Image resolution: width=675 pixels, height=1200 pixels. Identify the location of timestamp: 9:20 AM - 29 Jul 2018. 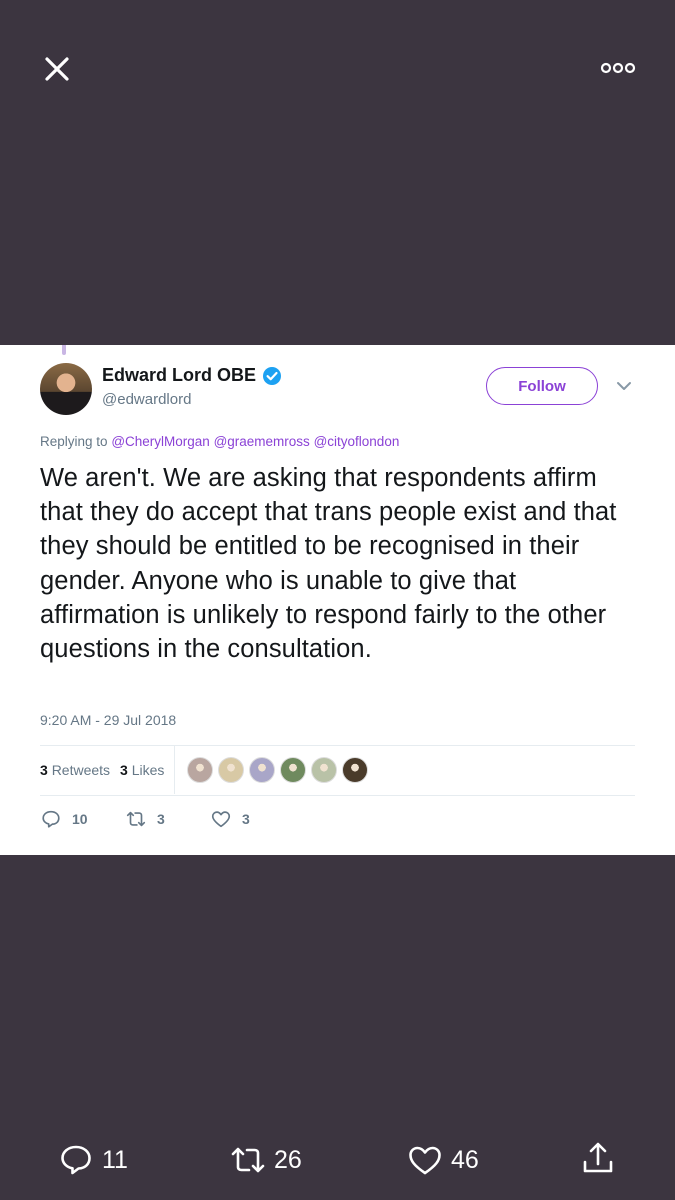
(108, 720).